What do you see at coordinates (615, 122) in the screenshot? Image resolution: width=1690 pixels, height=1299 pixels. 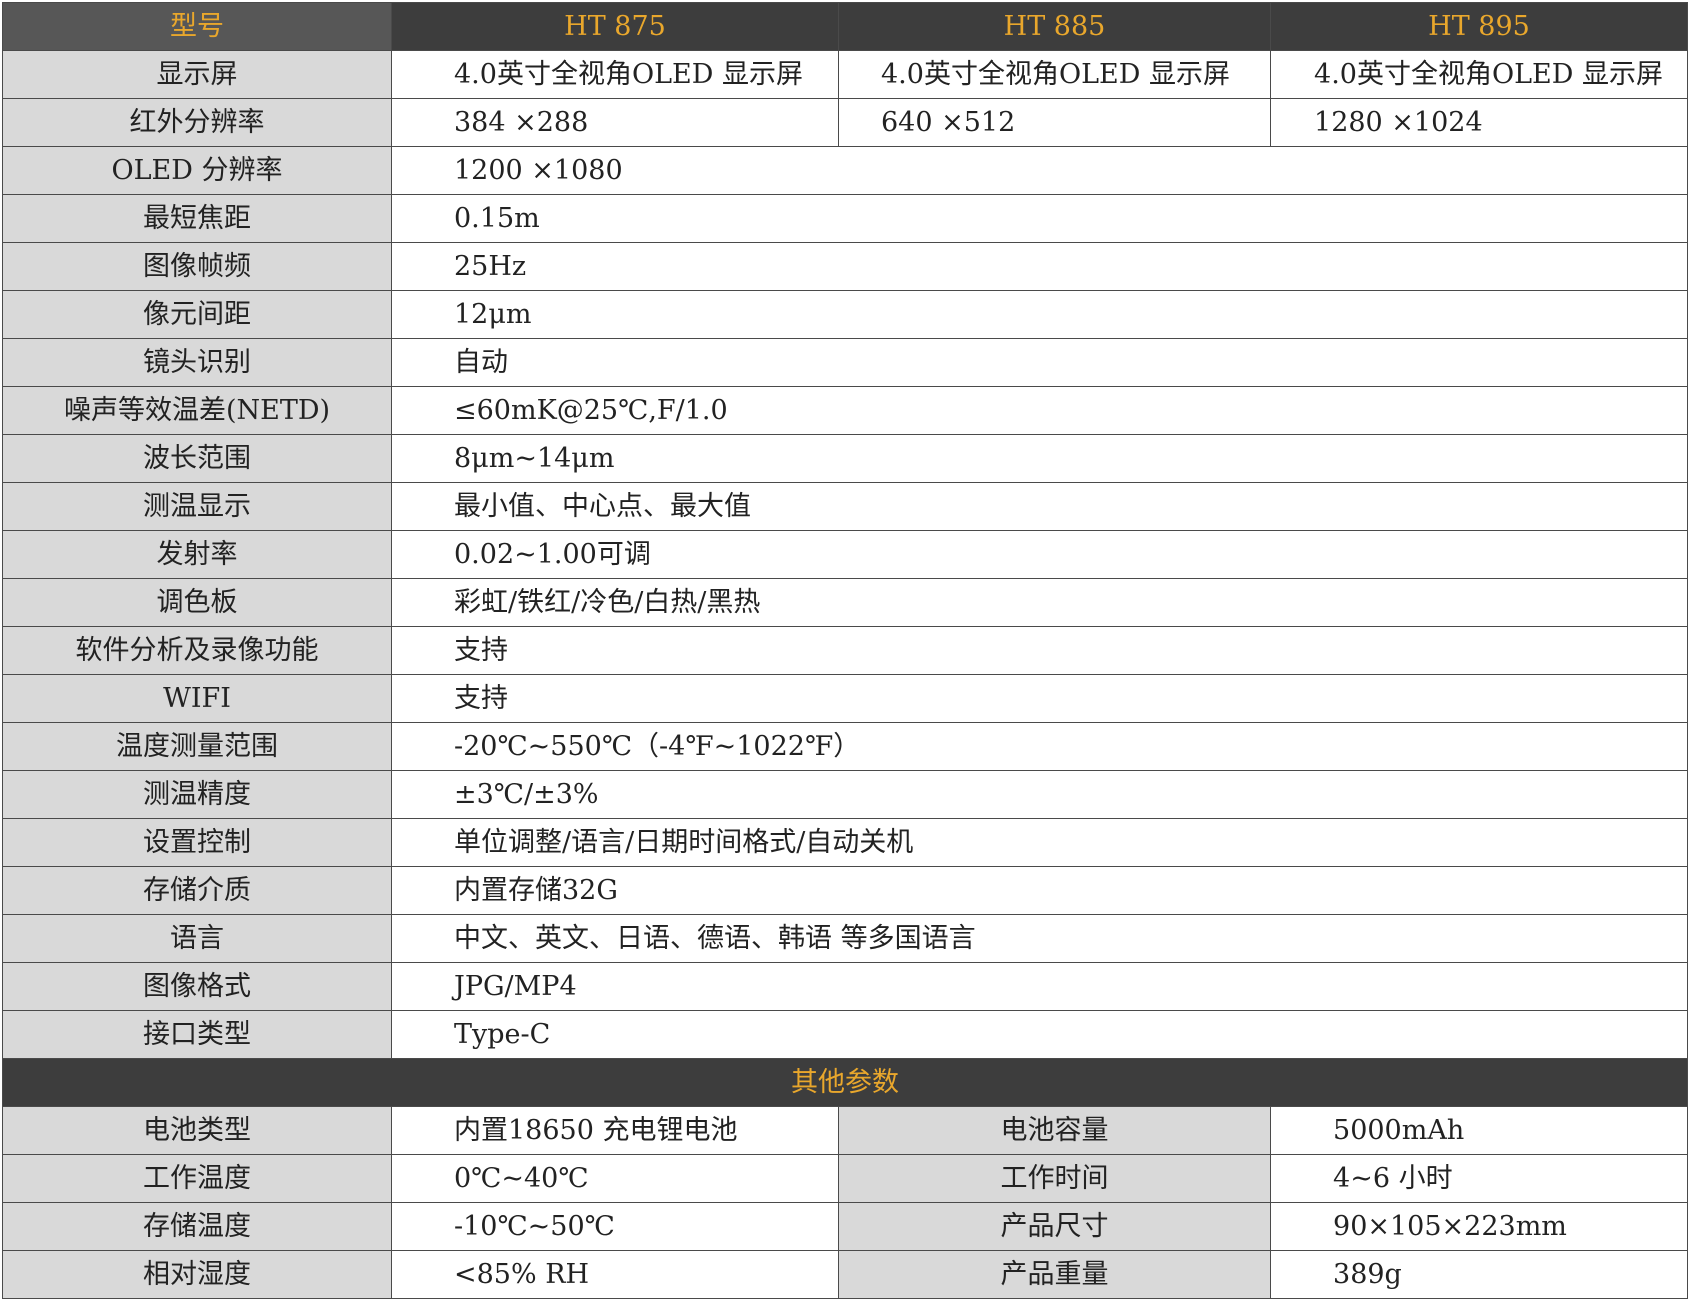 I see `spec-value: 384 ×288` at bounding box center [615, 122].